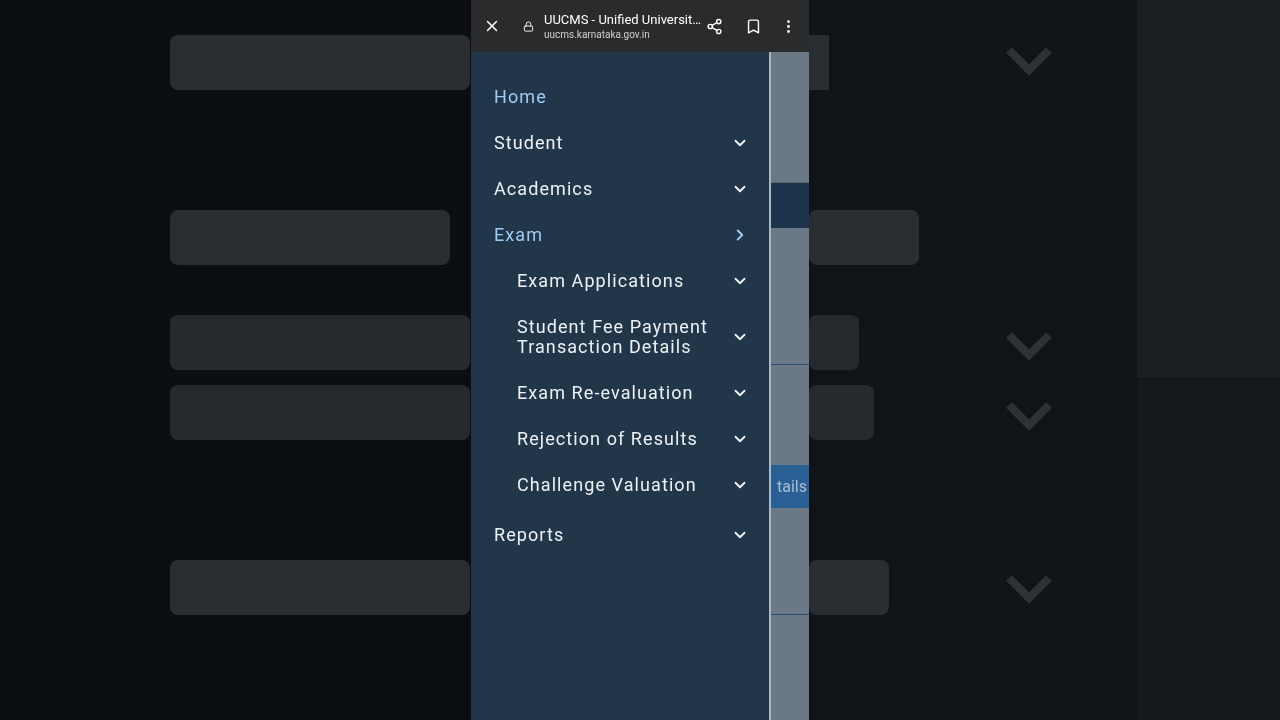 The width and height of the screenshot is (1280, 720). I want to click on menu-item: Exam Re-evaluation, so click(620, 393).